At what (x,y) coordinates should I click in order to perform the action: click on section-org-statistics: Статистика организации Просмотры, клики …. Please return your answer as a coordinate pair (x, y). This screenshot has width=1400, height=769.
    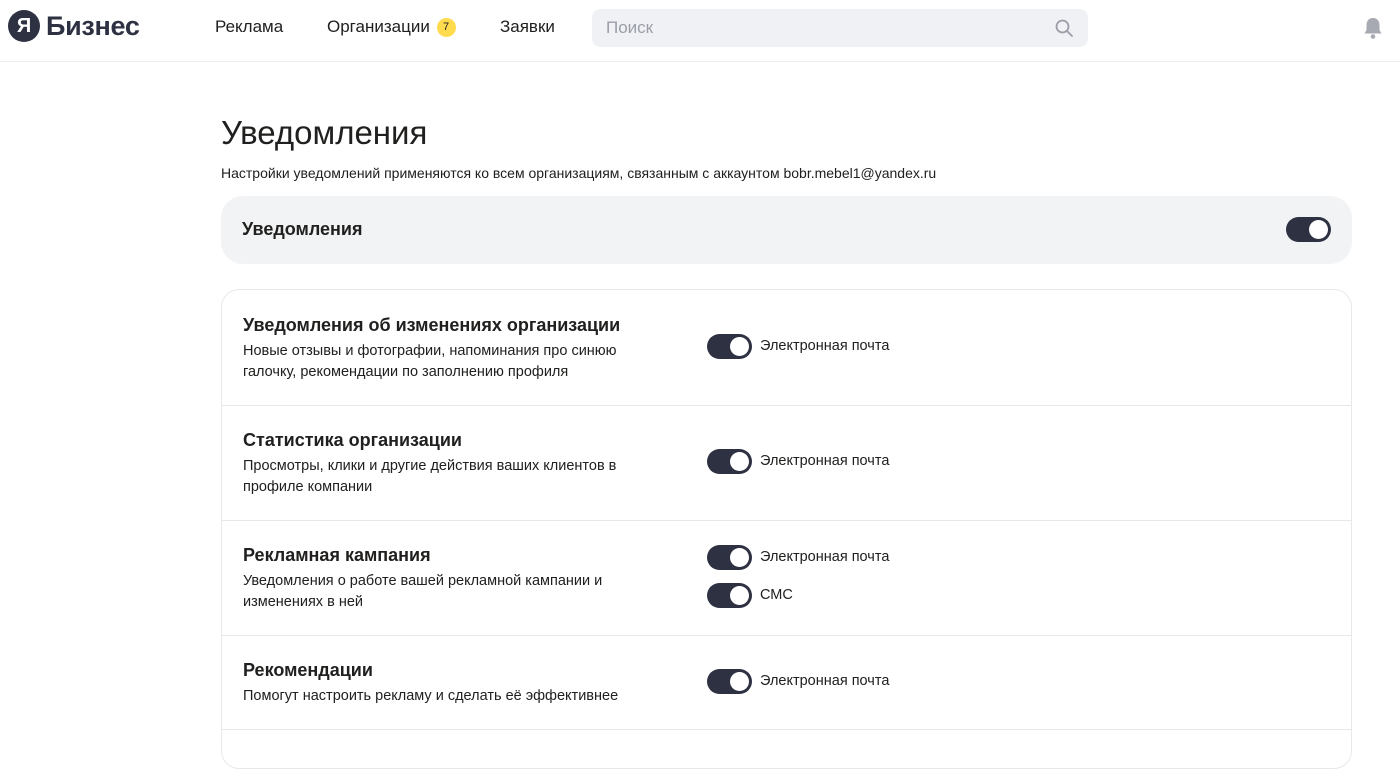
    Looking at the image, I should click on (786, 463).